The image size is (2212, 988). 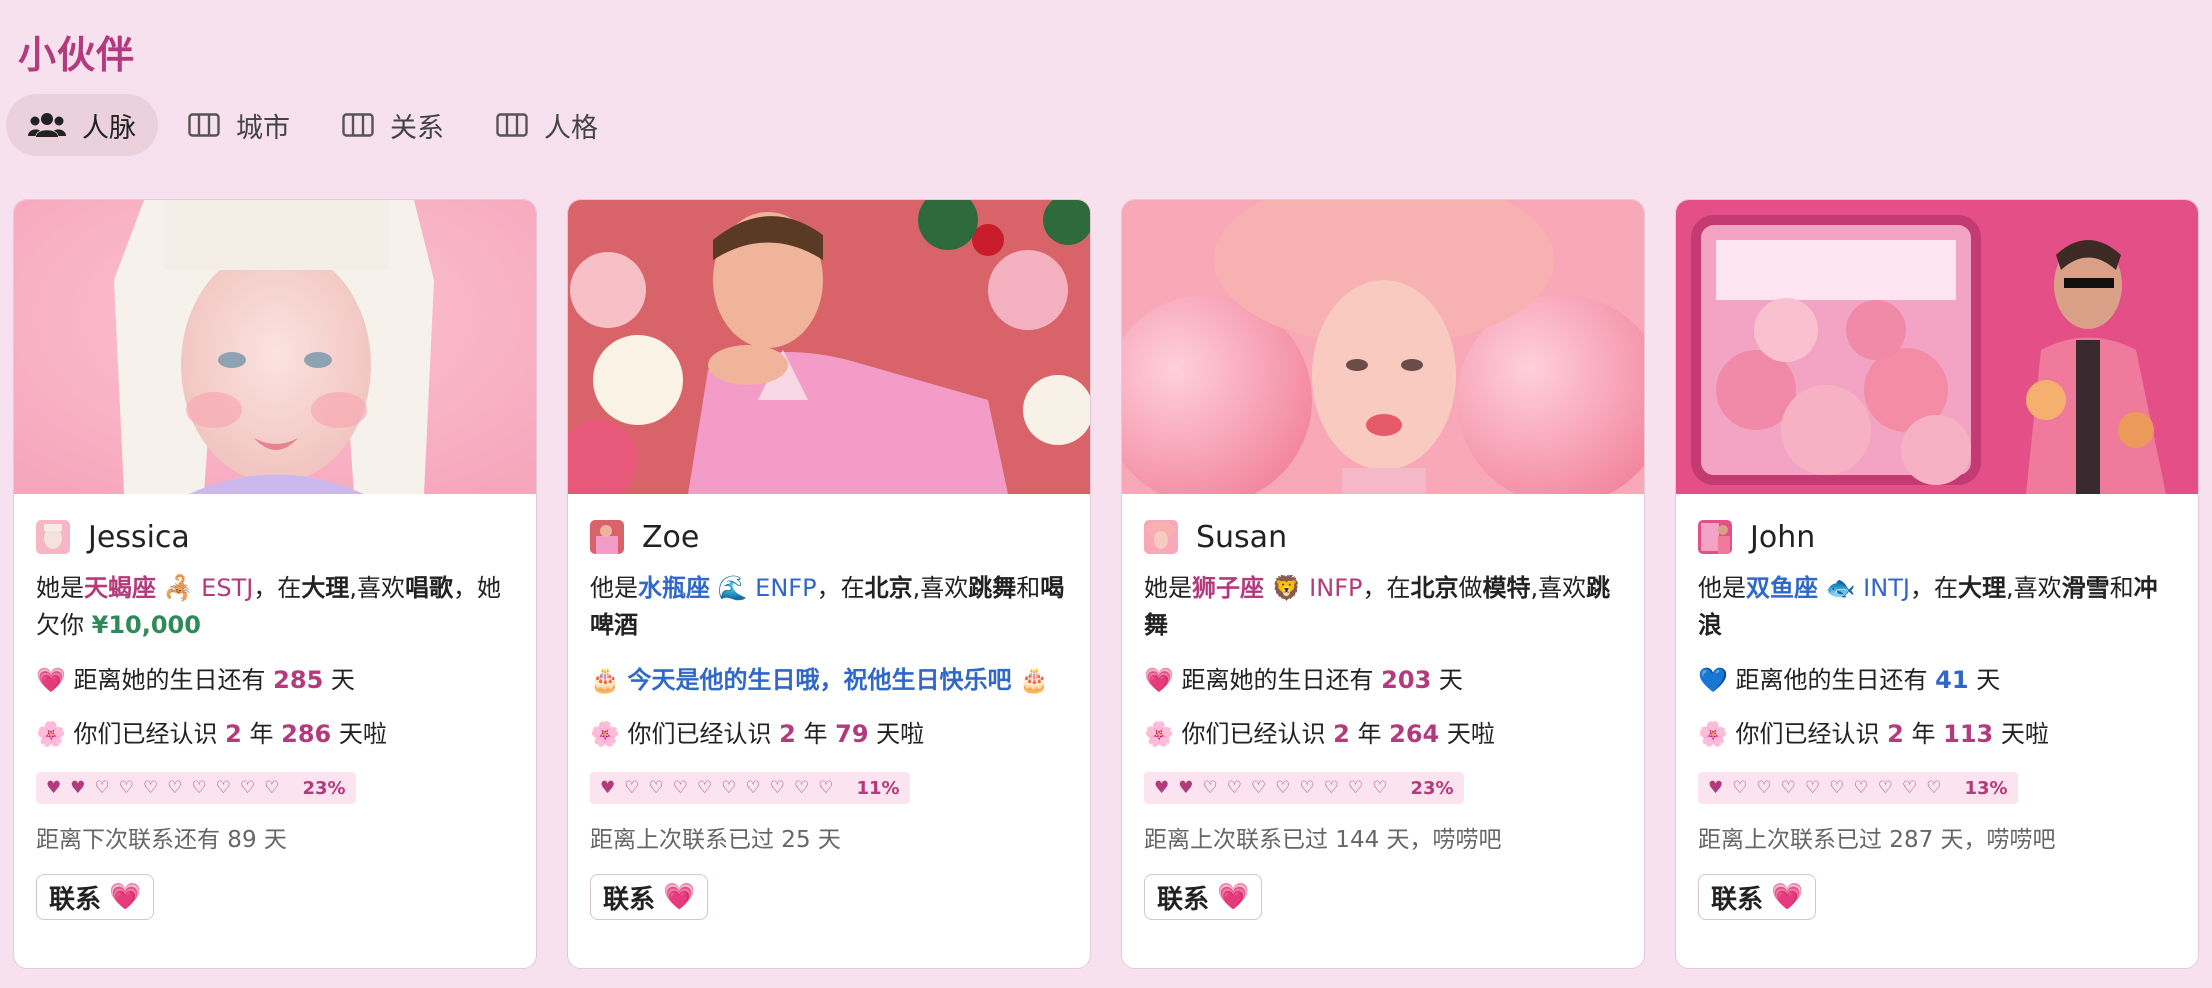 I want to click on known-duration: 🌸 你们已经认识 2 年 264 天啦, so click(x=1319, y=734).